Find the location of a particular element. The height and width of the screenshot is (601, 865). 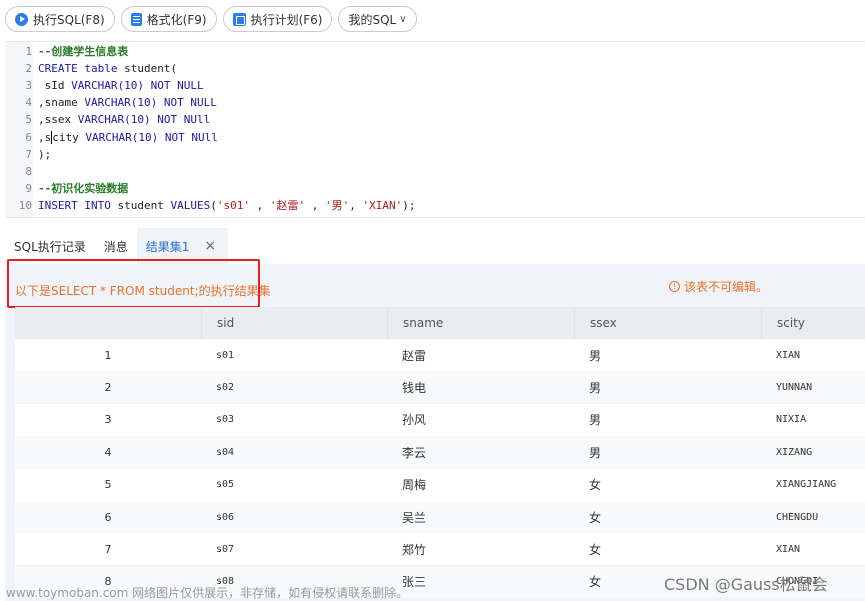

table-row: 5 s05 周梅 女 XIANGJIANG is located at coordinates (440, 484).